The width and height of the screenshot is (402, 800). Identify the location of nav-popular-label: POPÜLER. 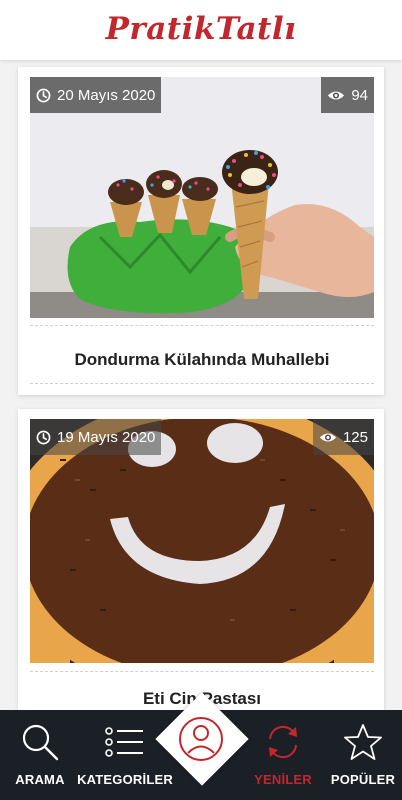
(363, 779).